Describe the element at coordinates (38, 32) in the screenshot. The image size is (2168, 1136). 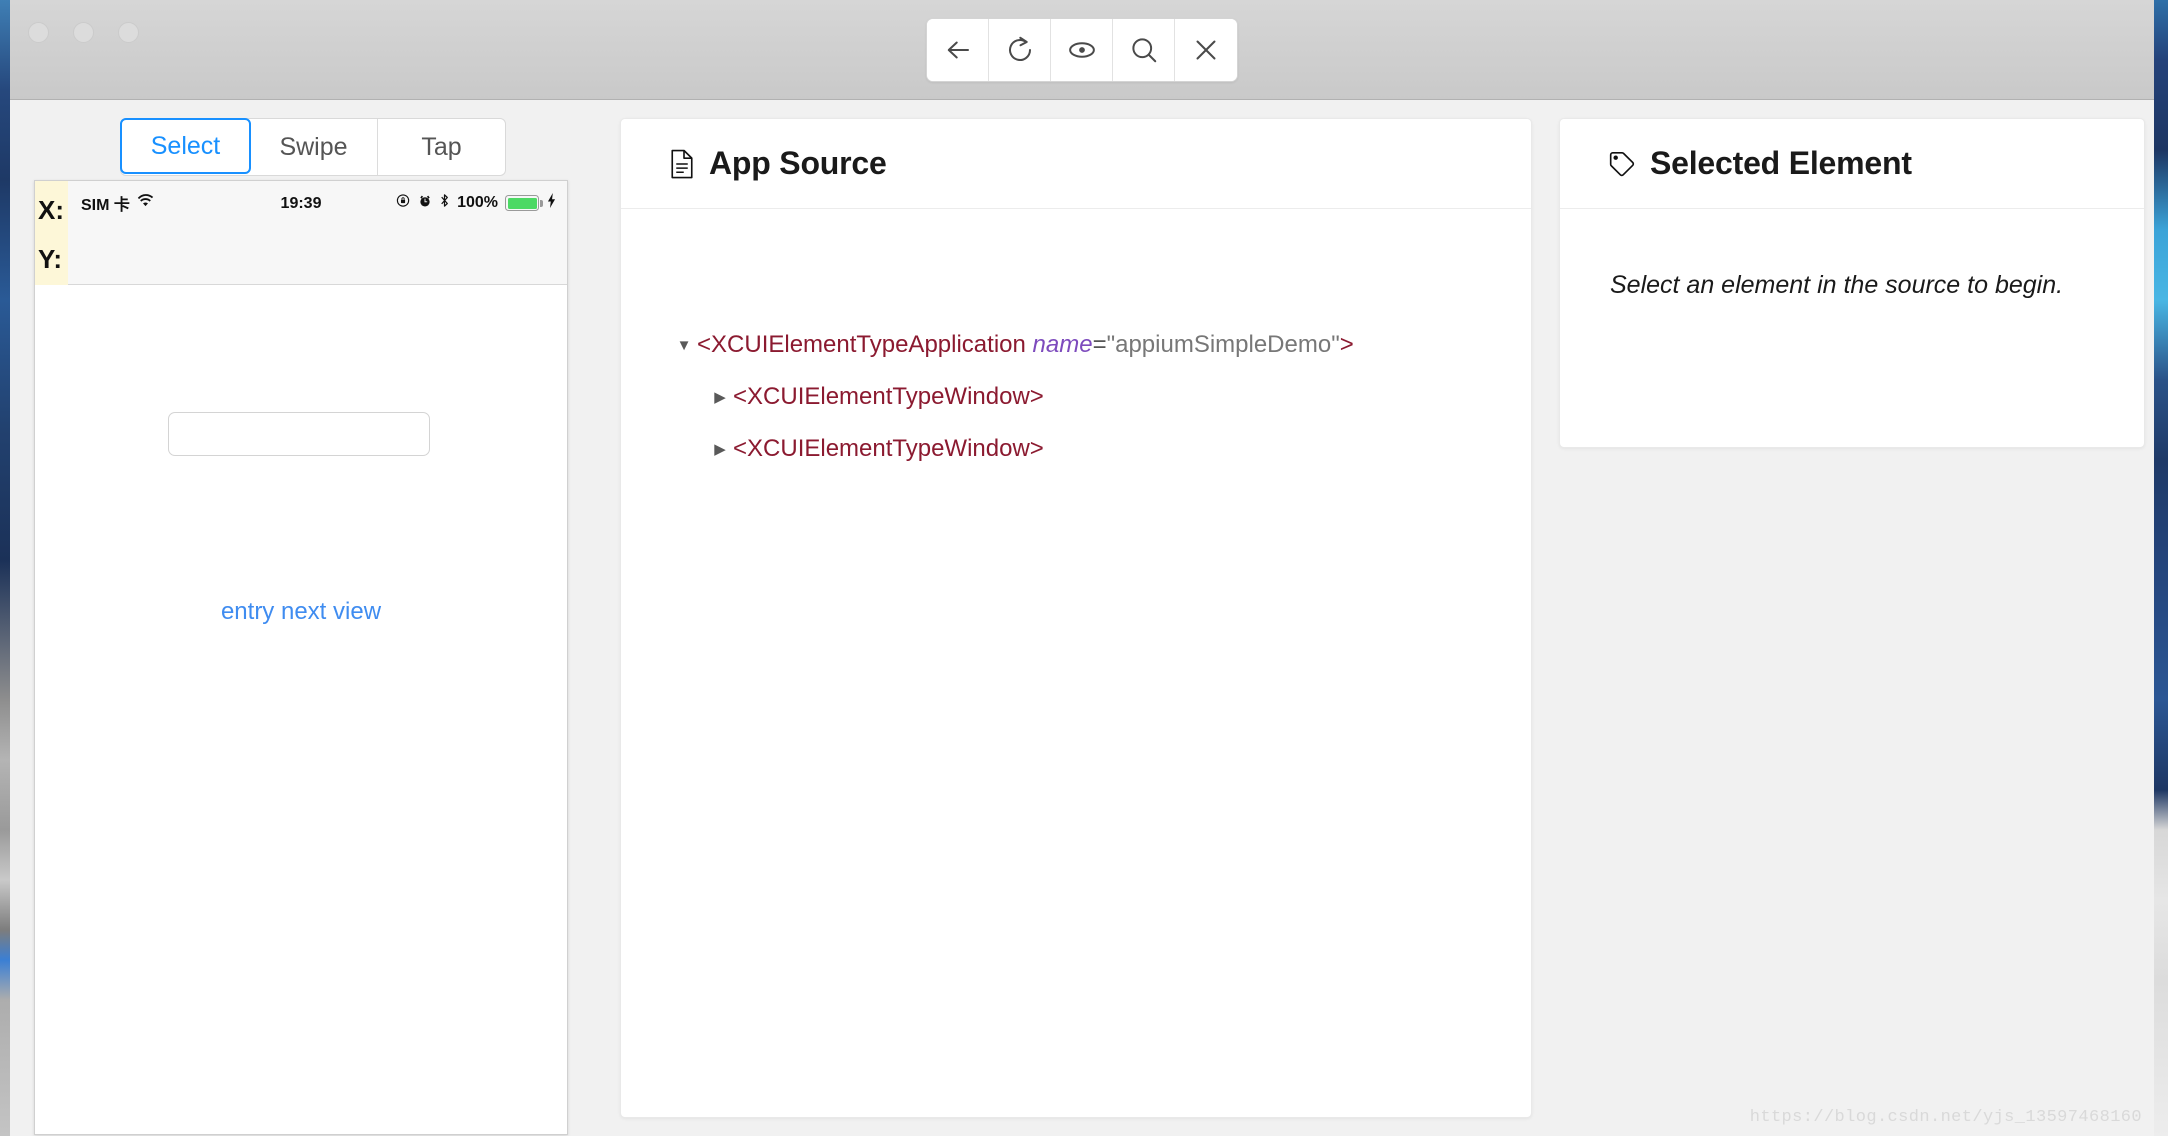
I see `close-window-button` at that location.